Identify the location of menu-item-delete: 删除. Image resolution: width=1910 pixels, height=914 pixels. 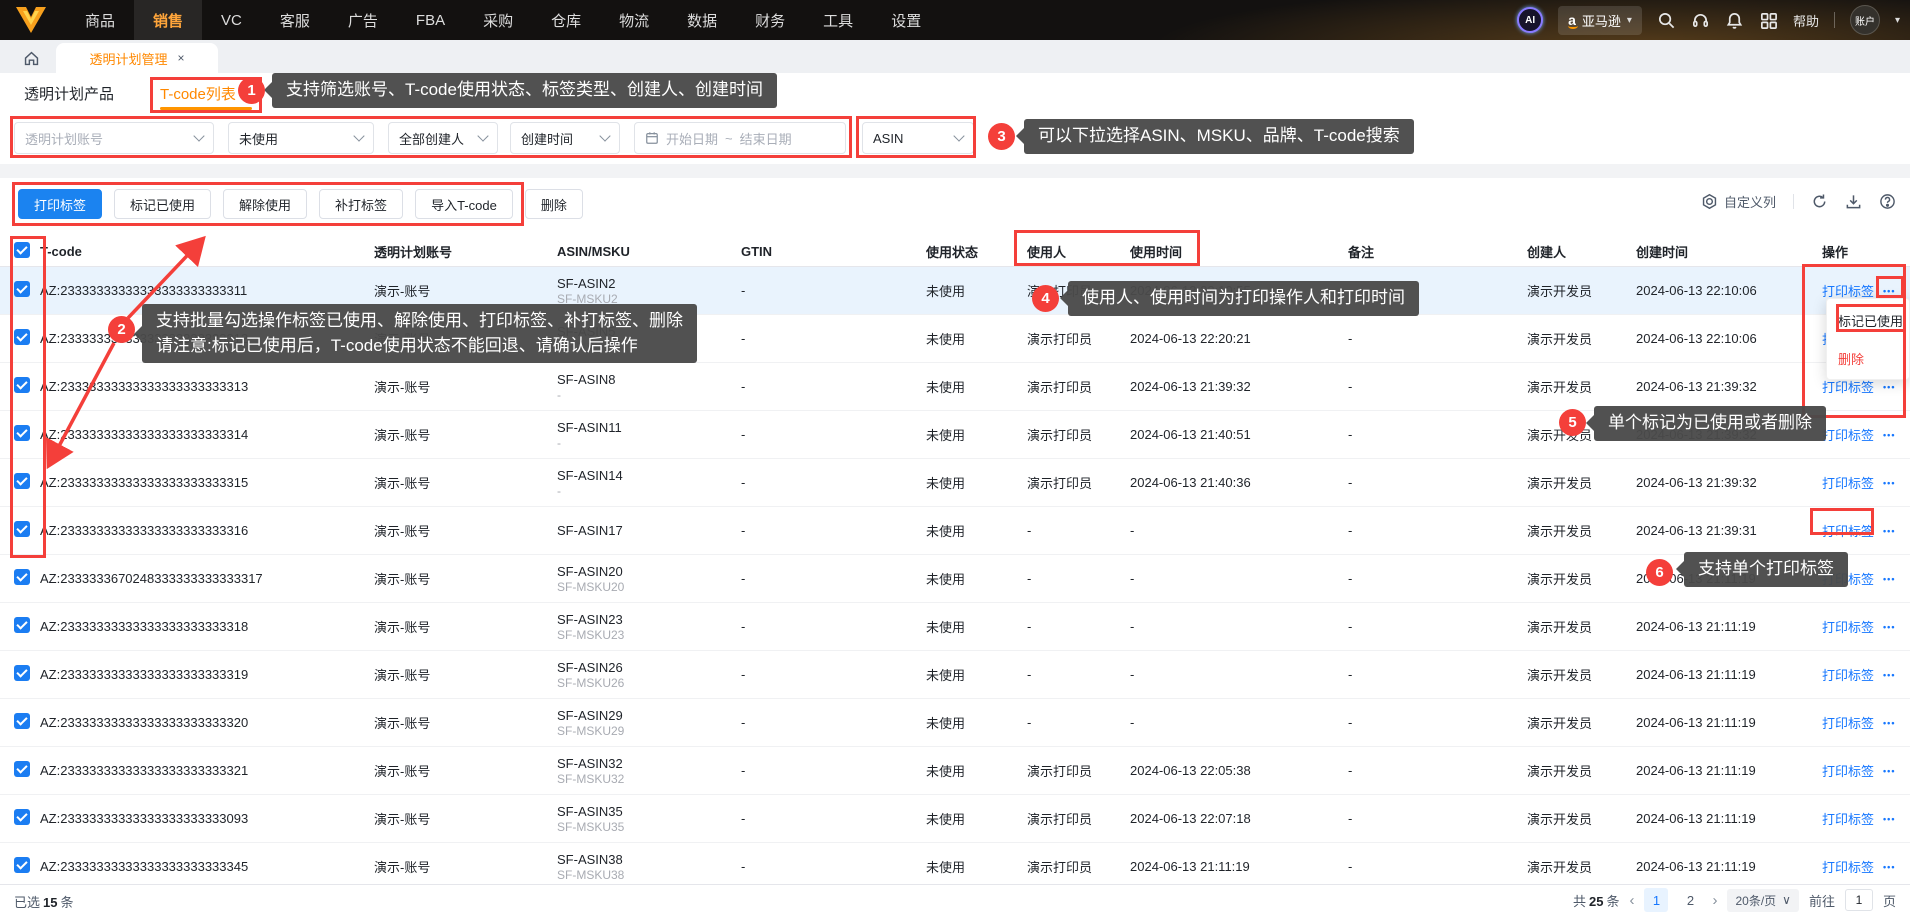
(1868, 358).